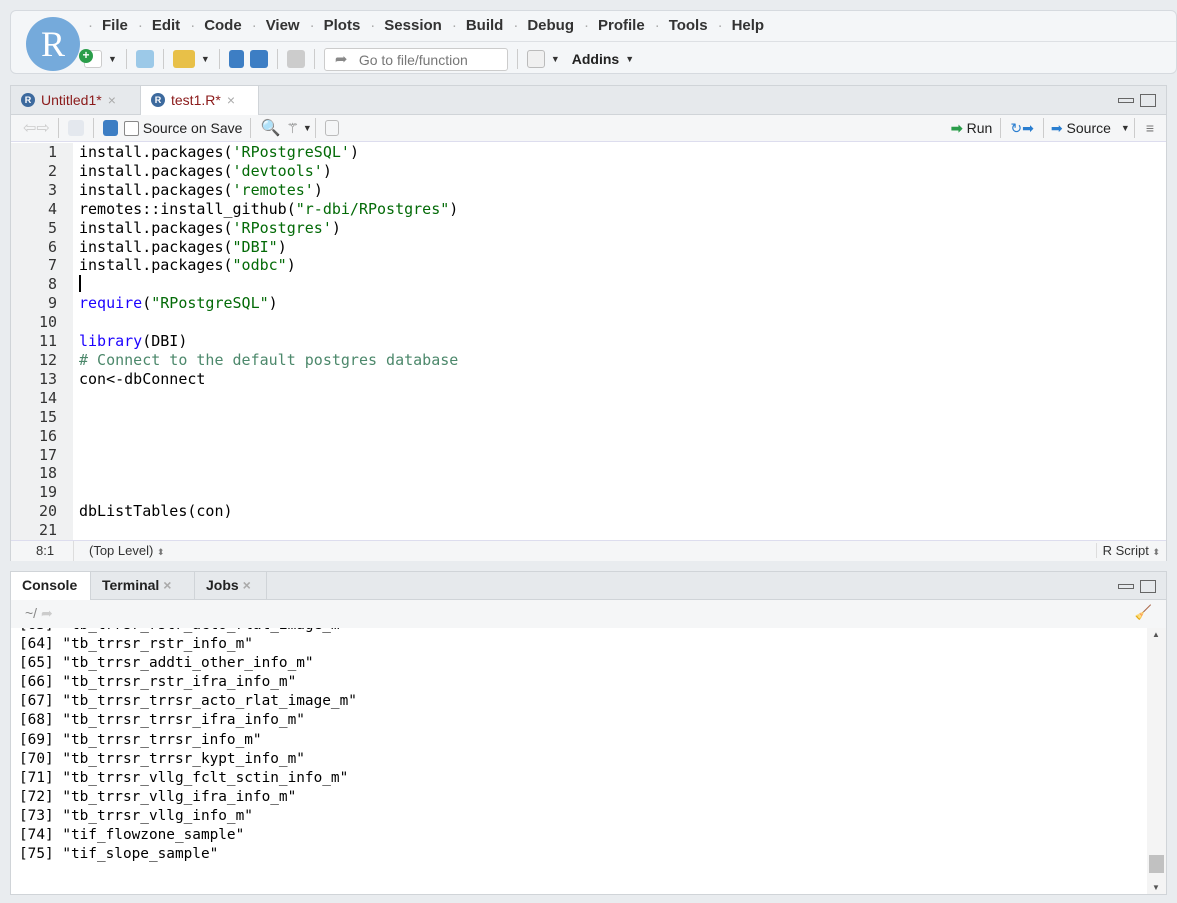 The image size is (1177, 903). Describe the element at coordinates (484, 25) in the screenshot. I see `menu-build: Build` at that location.